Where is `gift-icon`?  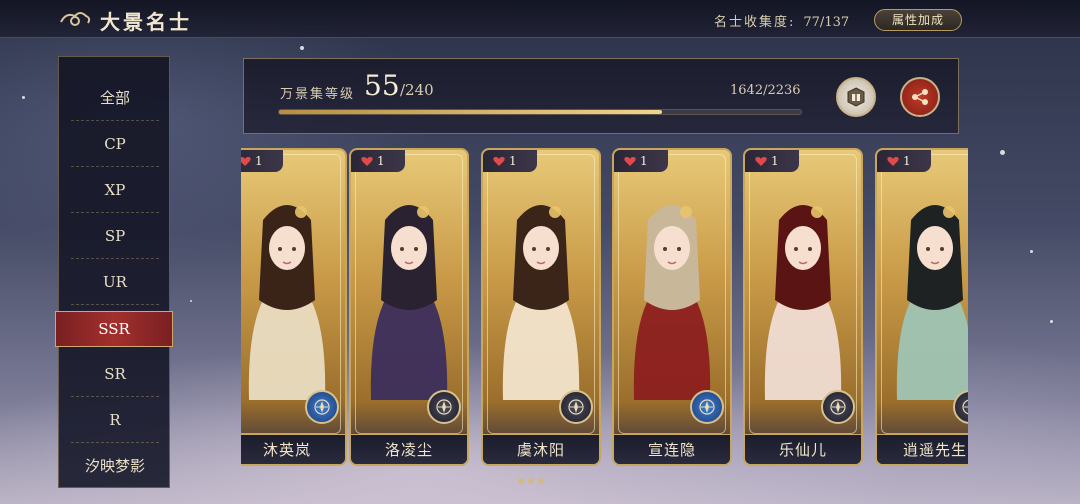 gift-icon is located at coordinates (856, 97).